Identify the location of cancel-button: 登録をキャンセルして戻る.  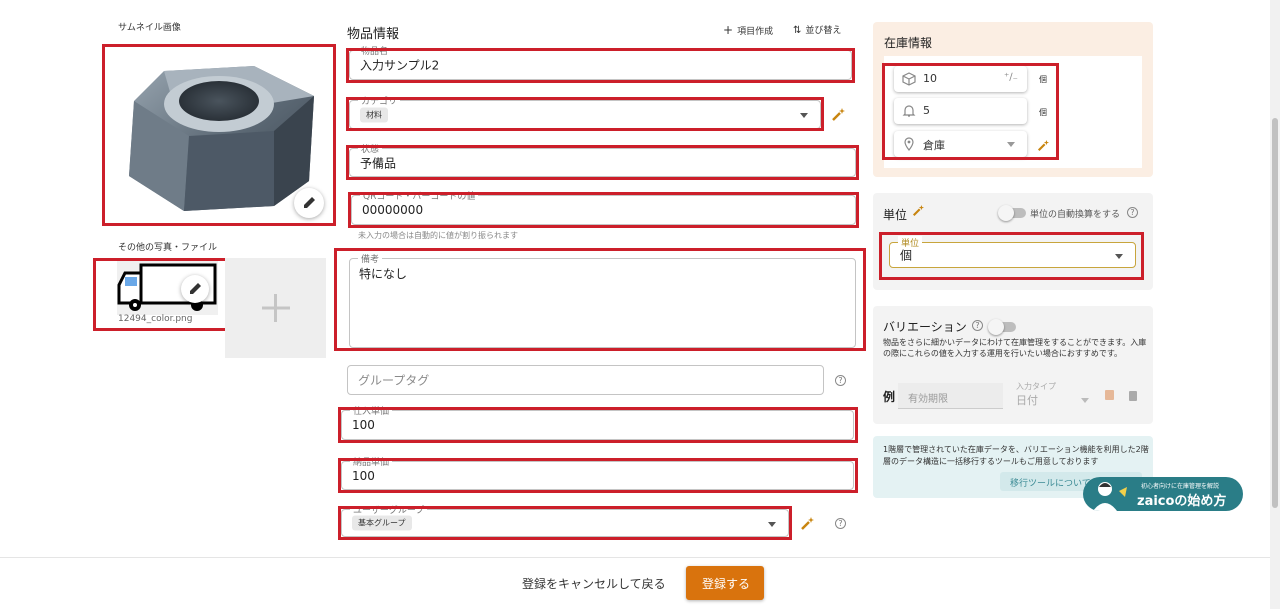
(594, 583).